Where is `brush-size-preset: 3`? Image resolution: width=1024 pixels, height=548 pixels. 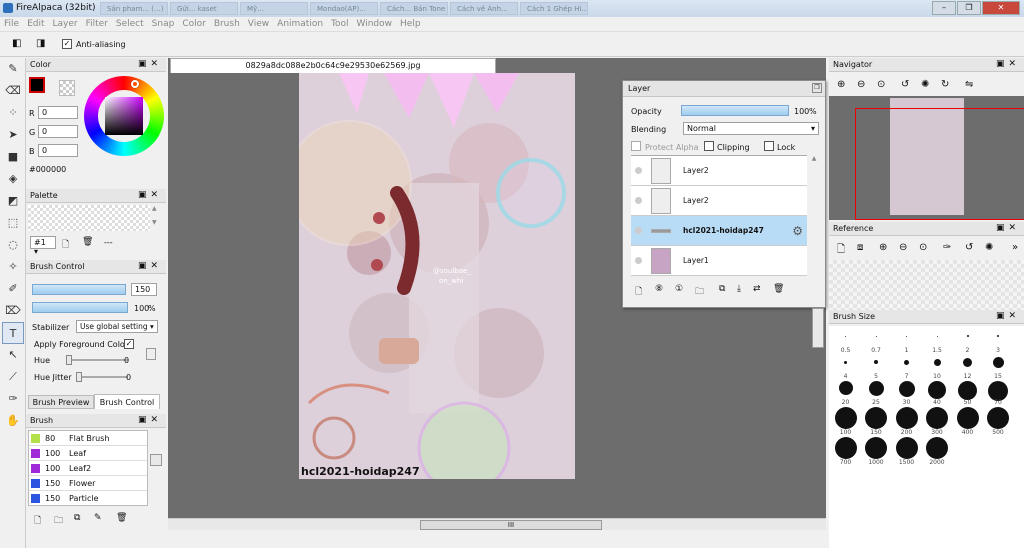 brush-size-preset: 3 is located at coordinates (998, 341).